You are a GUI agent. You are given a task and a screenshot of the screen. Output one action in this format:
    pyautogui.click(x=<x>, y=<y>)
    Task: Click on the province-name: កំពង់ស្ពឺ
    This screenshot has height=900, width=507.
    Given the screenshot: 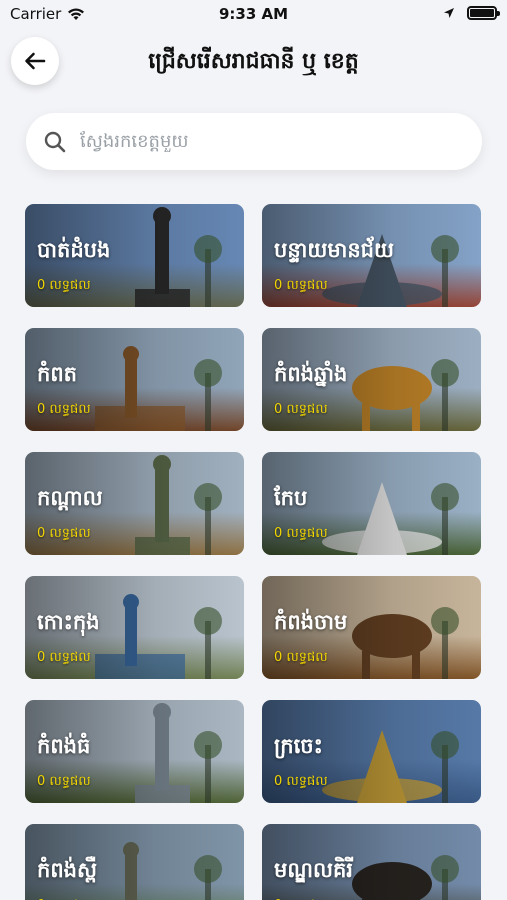 What is the action you would take?
    pyautogui.click(x=67, y=870)
    